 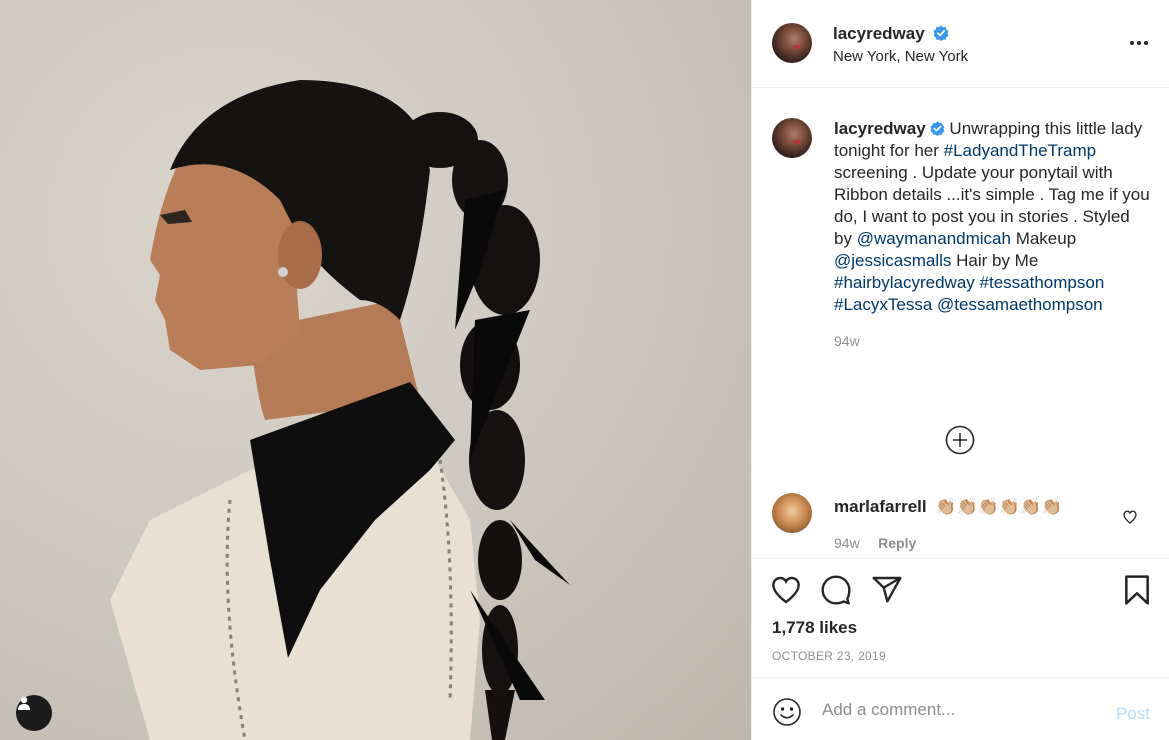 I want to click on caption-username: lacyredway, so click(x=880, y=128).